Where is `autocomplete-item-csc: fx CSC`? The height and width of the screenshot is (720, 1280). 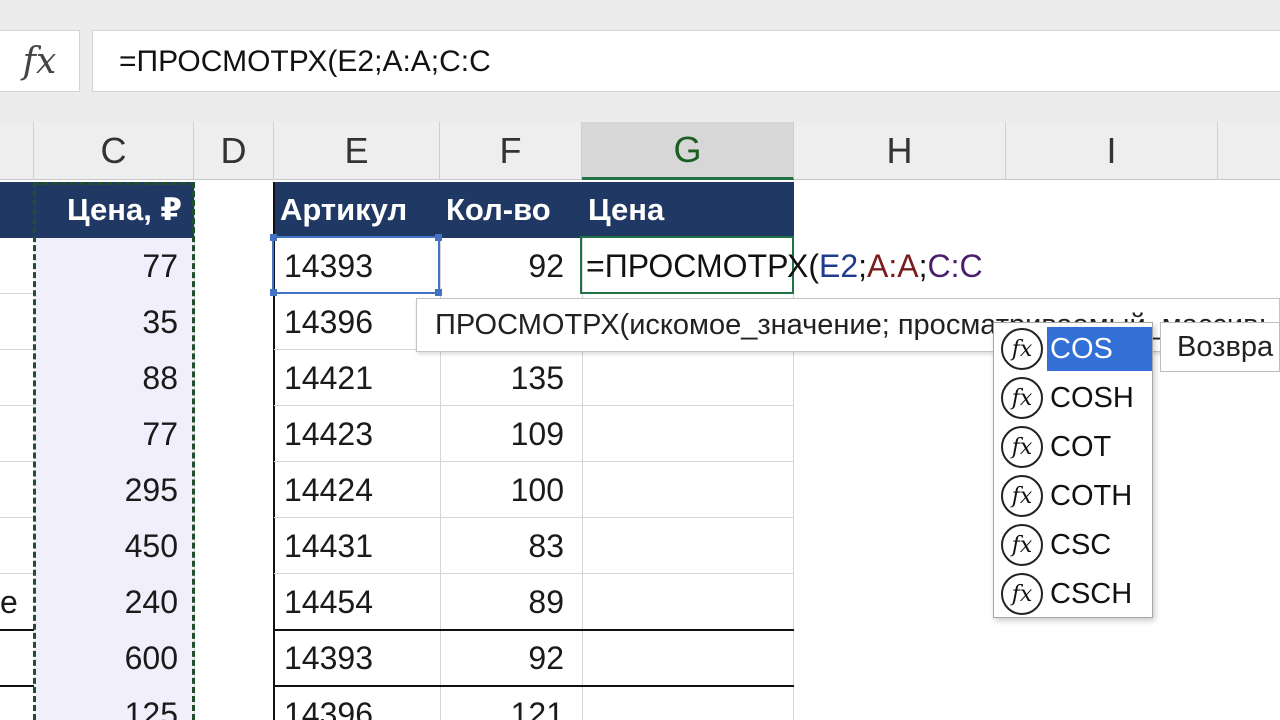 autocomplete-item-csc: fx CSC is located at coordinates (1073, 544).